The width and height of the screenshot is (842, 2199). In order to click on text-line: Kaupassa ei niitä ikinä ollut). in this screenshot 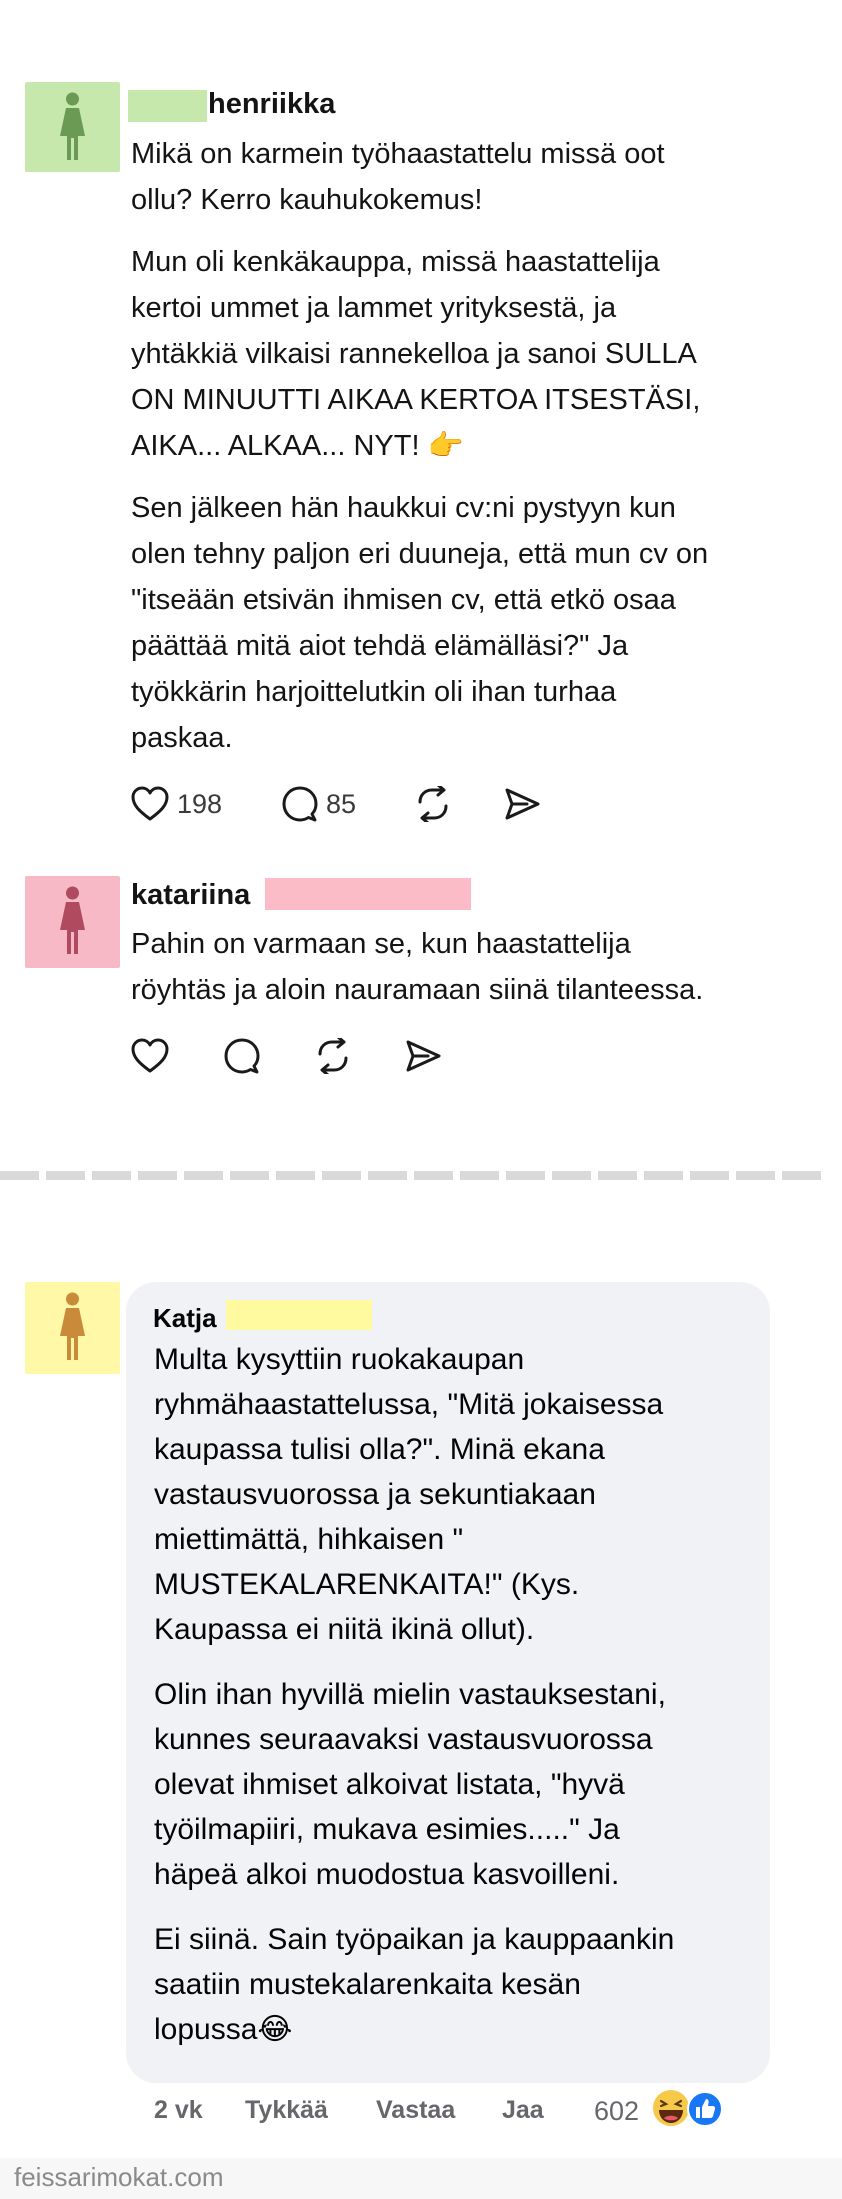, I will do `click(344, 1629)`.